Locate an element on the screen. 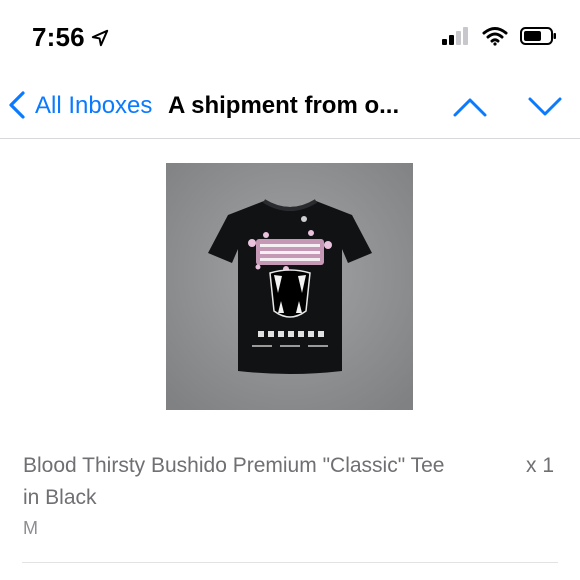 The image size is (580, 580). location-arrow-icon is located at coordinates (100, 37).